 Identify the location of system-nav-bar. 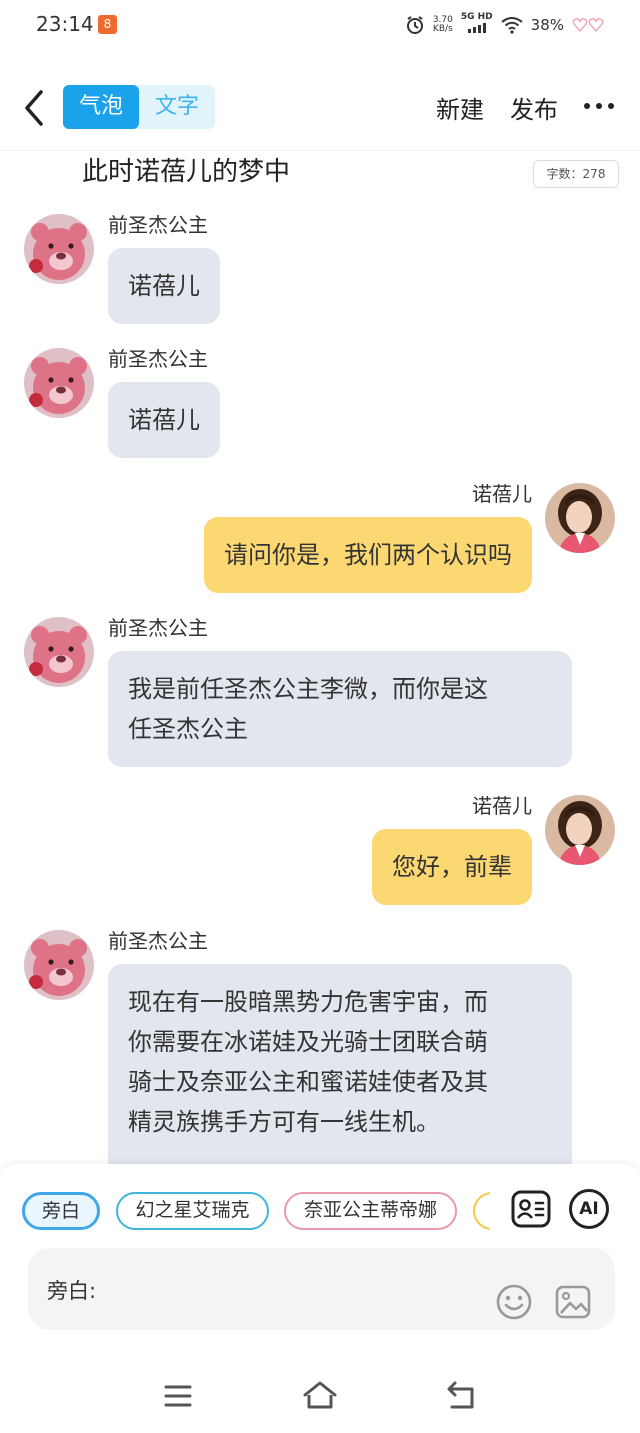
(320, 1396).